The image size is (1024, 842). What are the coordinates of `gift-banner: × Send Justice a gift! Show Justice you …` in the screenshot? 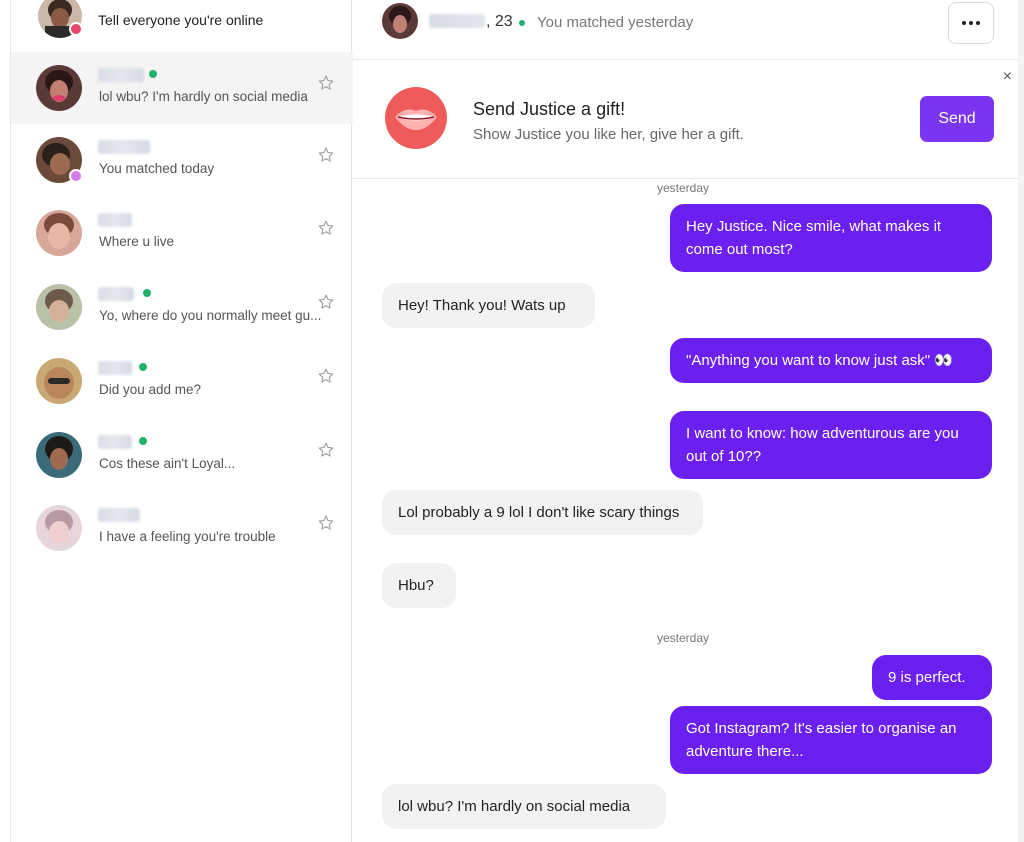 It's located at (688, 120).